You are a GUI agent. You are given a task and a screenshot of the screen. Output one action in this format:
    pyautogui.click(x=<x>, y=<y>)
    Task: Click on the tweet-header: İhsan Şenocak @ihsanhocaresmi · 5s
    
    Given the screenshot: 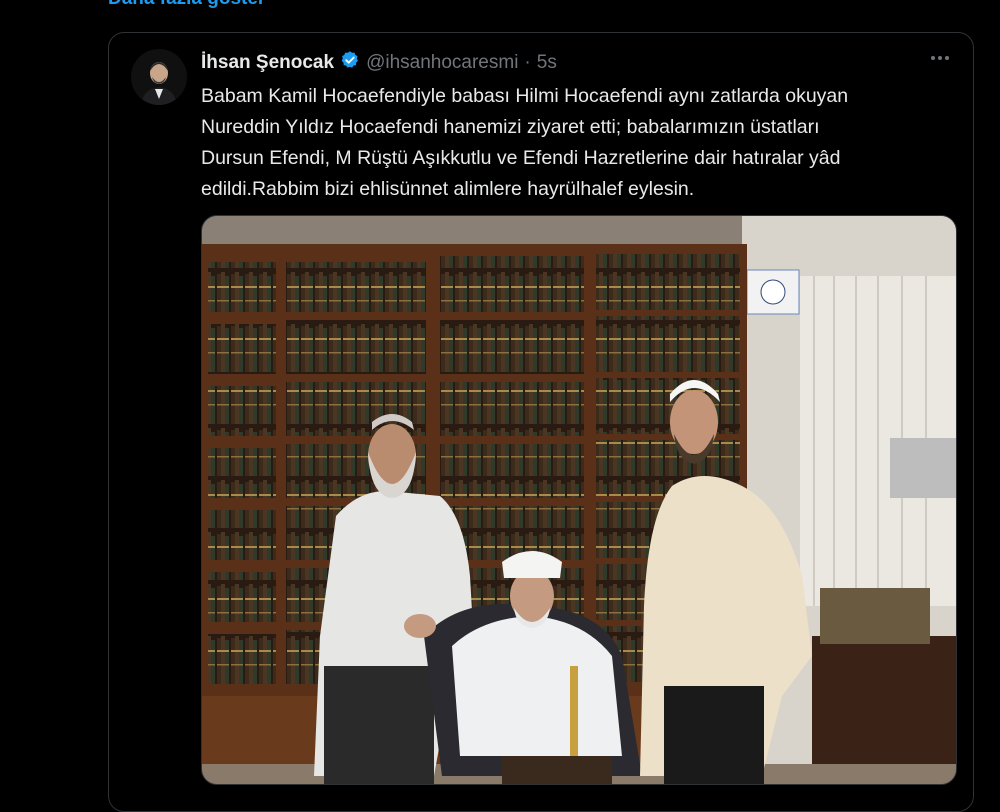 What is the action you would take?
    pyautogui.click(x=379, y=63)
    